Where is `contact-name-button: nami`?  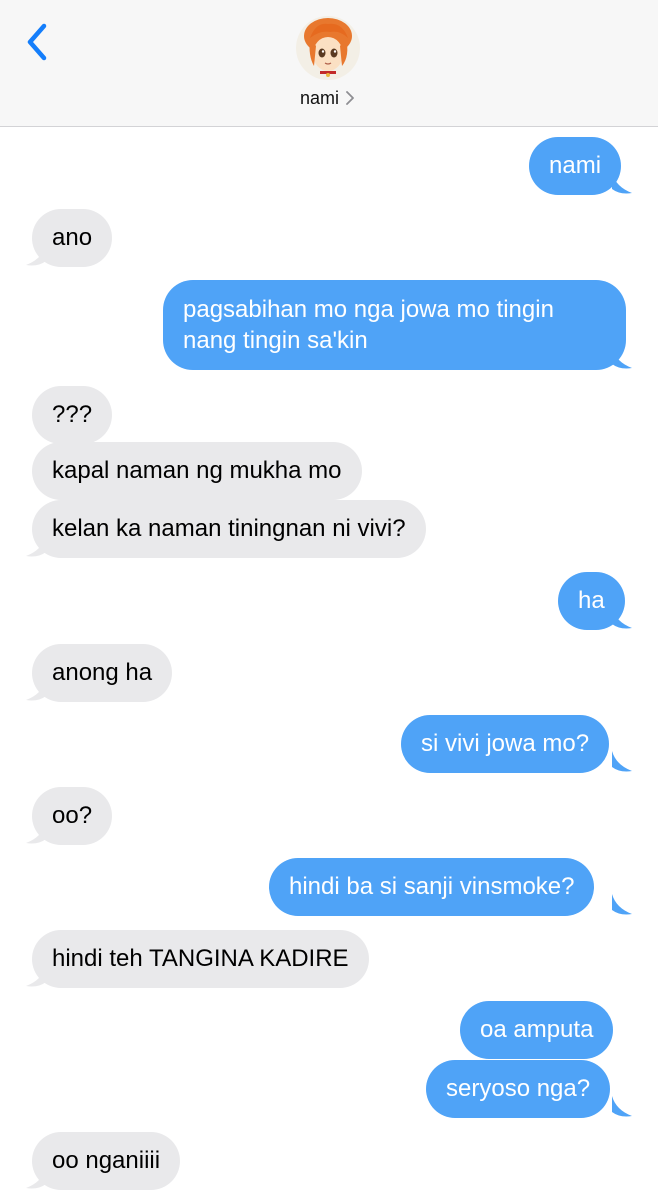 contact-name-button: nami is located at coordinates (327, 98).